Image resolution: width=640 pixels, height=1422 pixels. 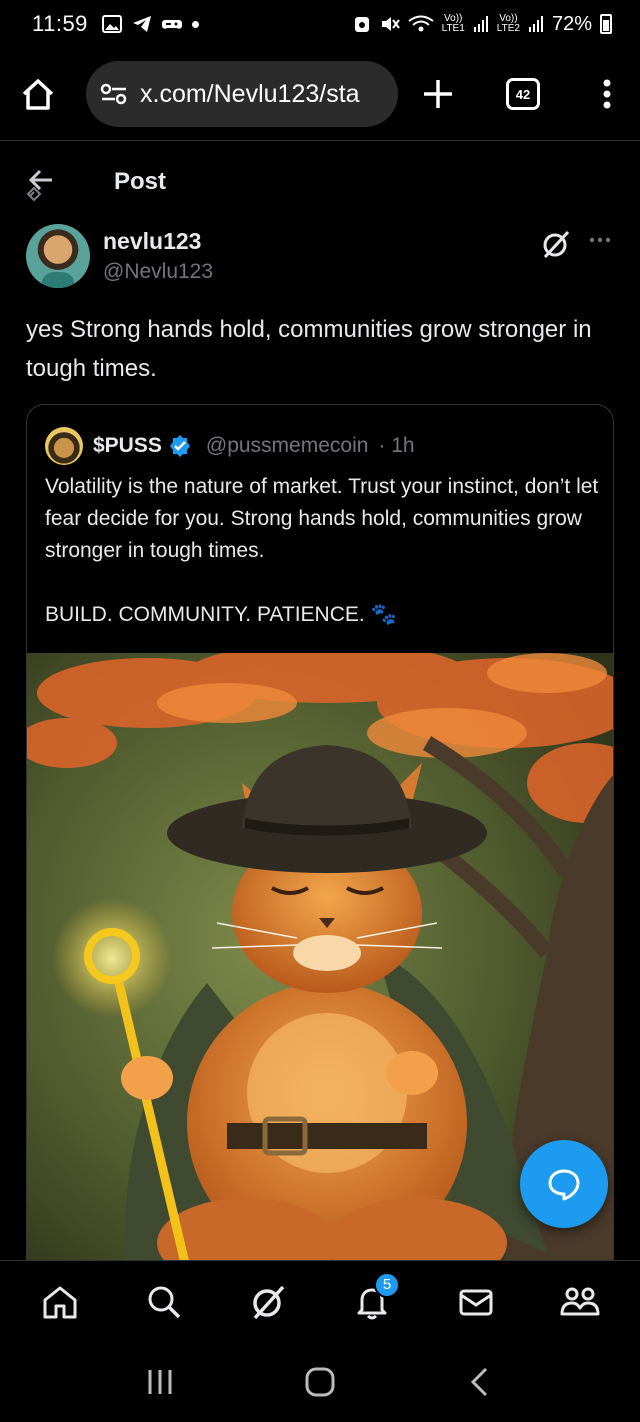 I want to click on tab-search, so click(x=164, y=1302).